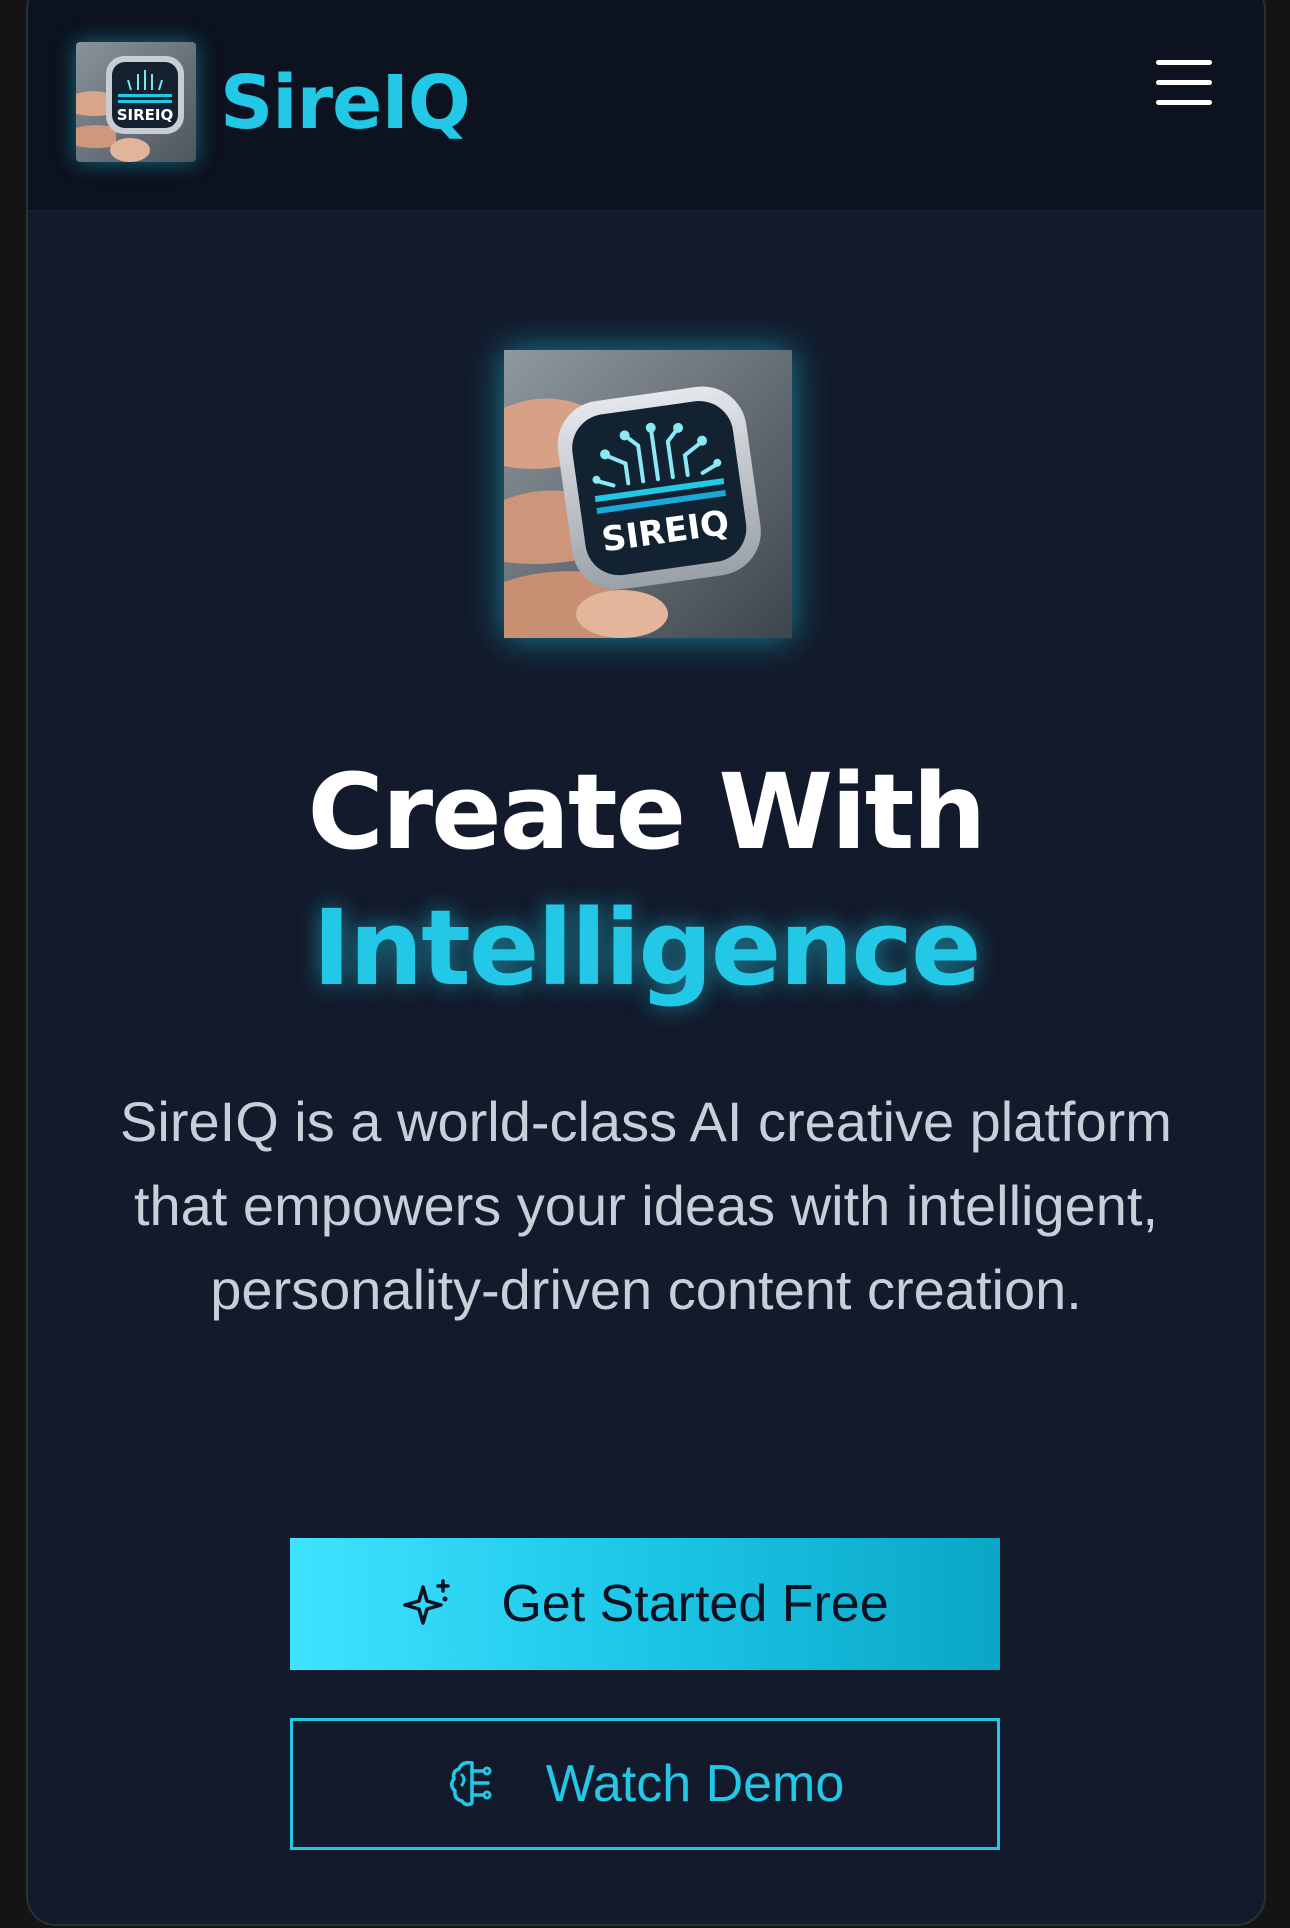 This screenshot has width=1290, height=1928. I want to click on hero-headline: Create With Intelligence, so click(646, 880).